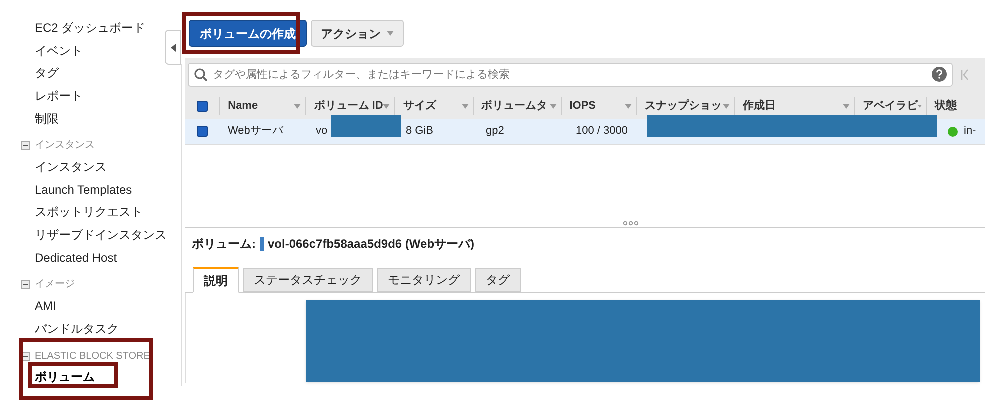 Image resolution: width=985 pixels, height=416 pixels. I want to click on sidebar-item: ボリューム, so click(65, 377).